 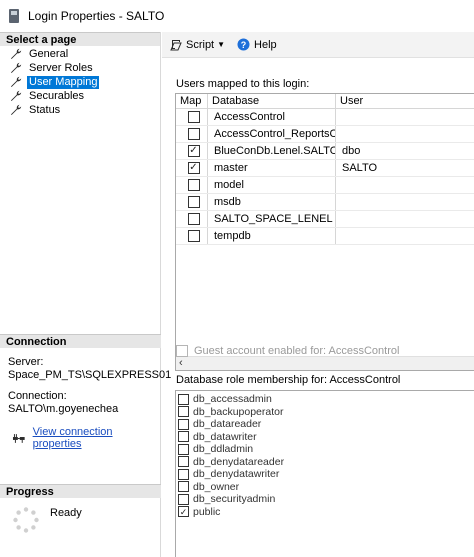 I want to click on table-row: msdb, so click(x=325, y=202).